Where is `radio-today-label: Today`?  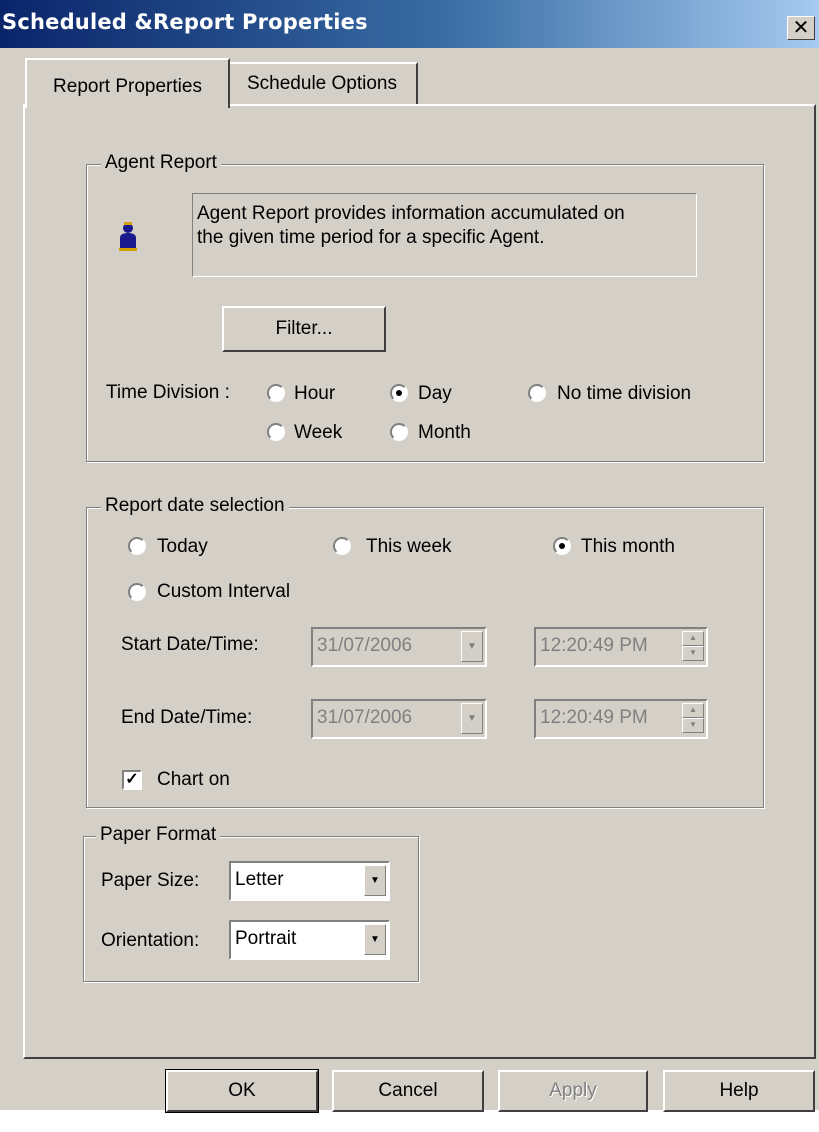 radio-today-label: Today is located at coordinates (182, 546).